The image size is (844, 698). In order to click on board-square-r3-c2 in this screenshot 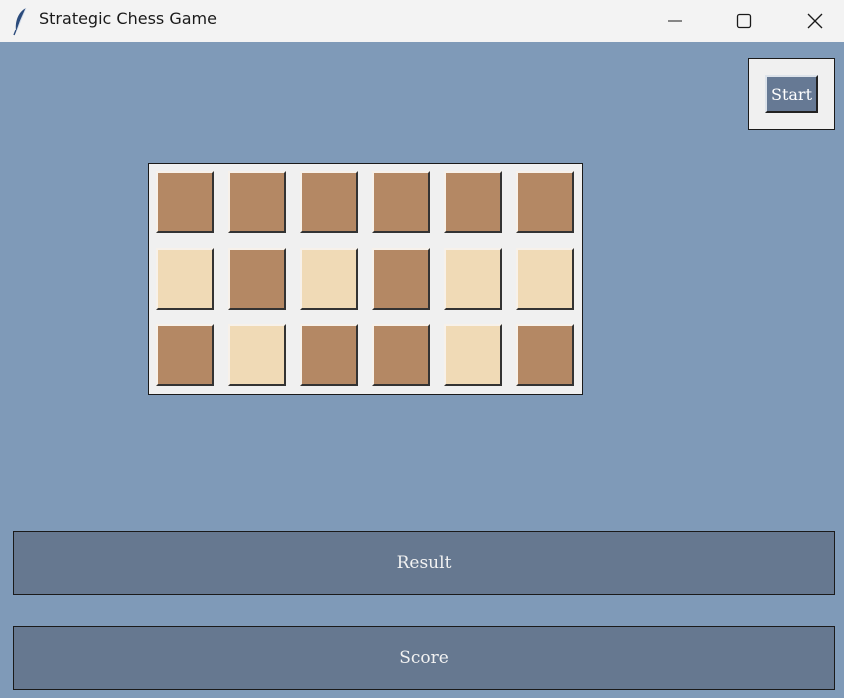, I will do `click(257, 355)`.